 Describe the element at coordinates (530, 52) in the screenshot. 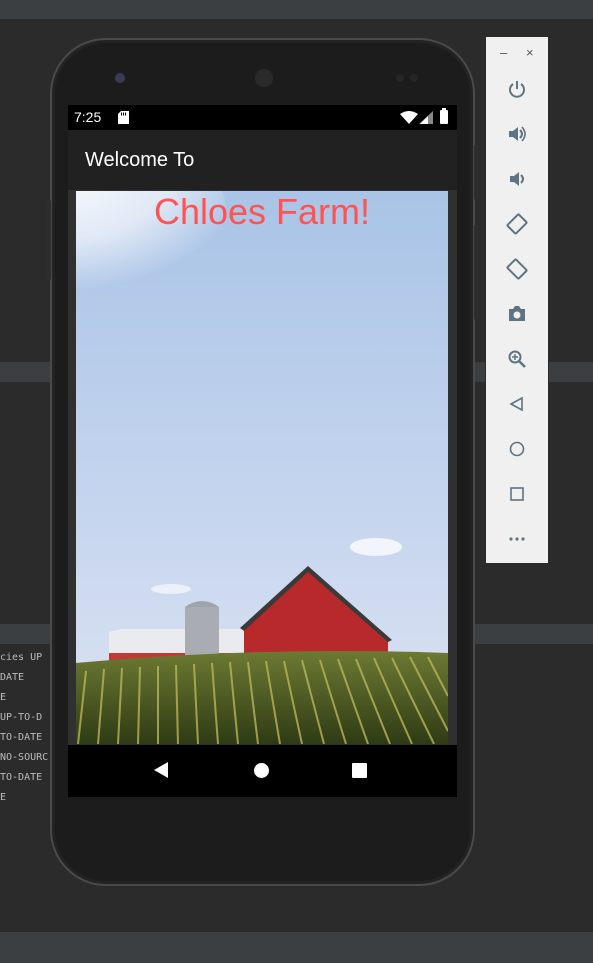

I see `close-button: ×` at that location.